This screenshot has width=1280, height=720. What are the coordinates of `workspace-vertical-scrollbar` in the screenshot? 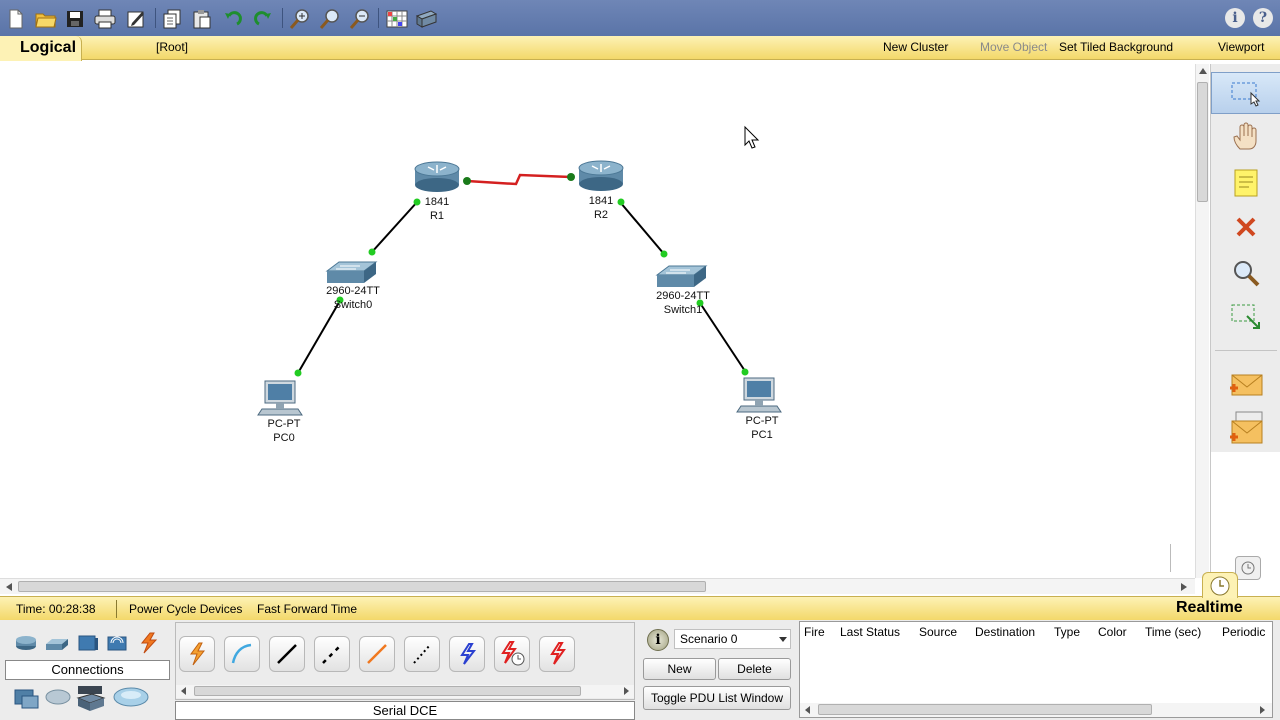 It's located at (1202, 321).